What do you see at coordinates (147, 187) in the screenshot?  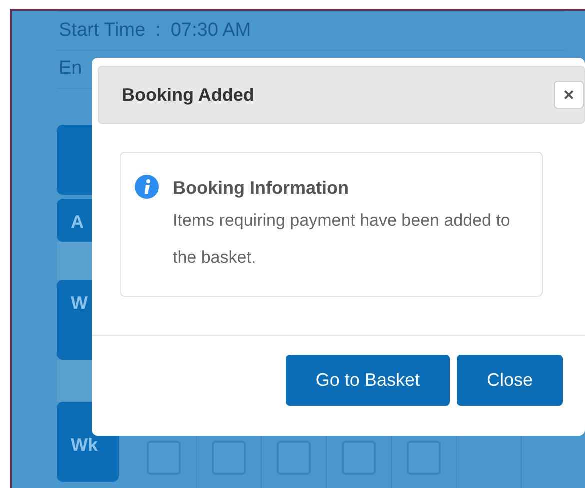 I see `info-icon` at bounding box center [147, 187].